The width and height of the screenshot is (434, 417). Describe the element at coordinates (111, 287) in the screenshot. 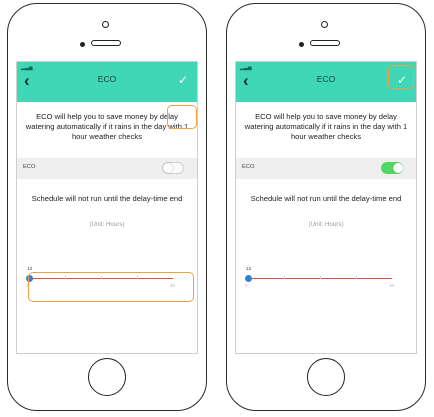

I see `slider-highlight` at that location.